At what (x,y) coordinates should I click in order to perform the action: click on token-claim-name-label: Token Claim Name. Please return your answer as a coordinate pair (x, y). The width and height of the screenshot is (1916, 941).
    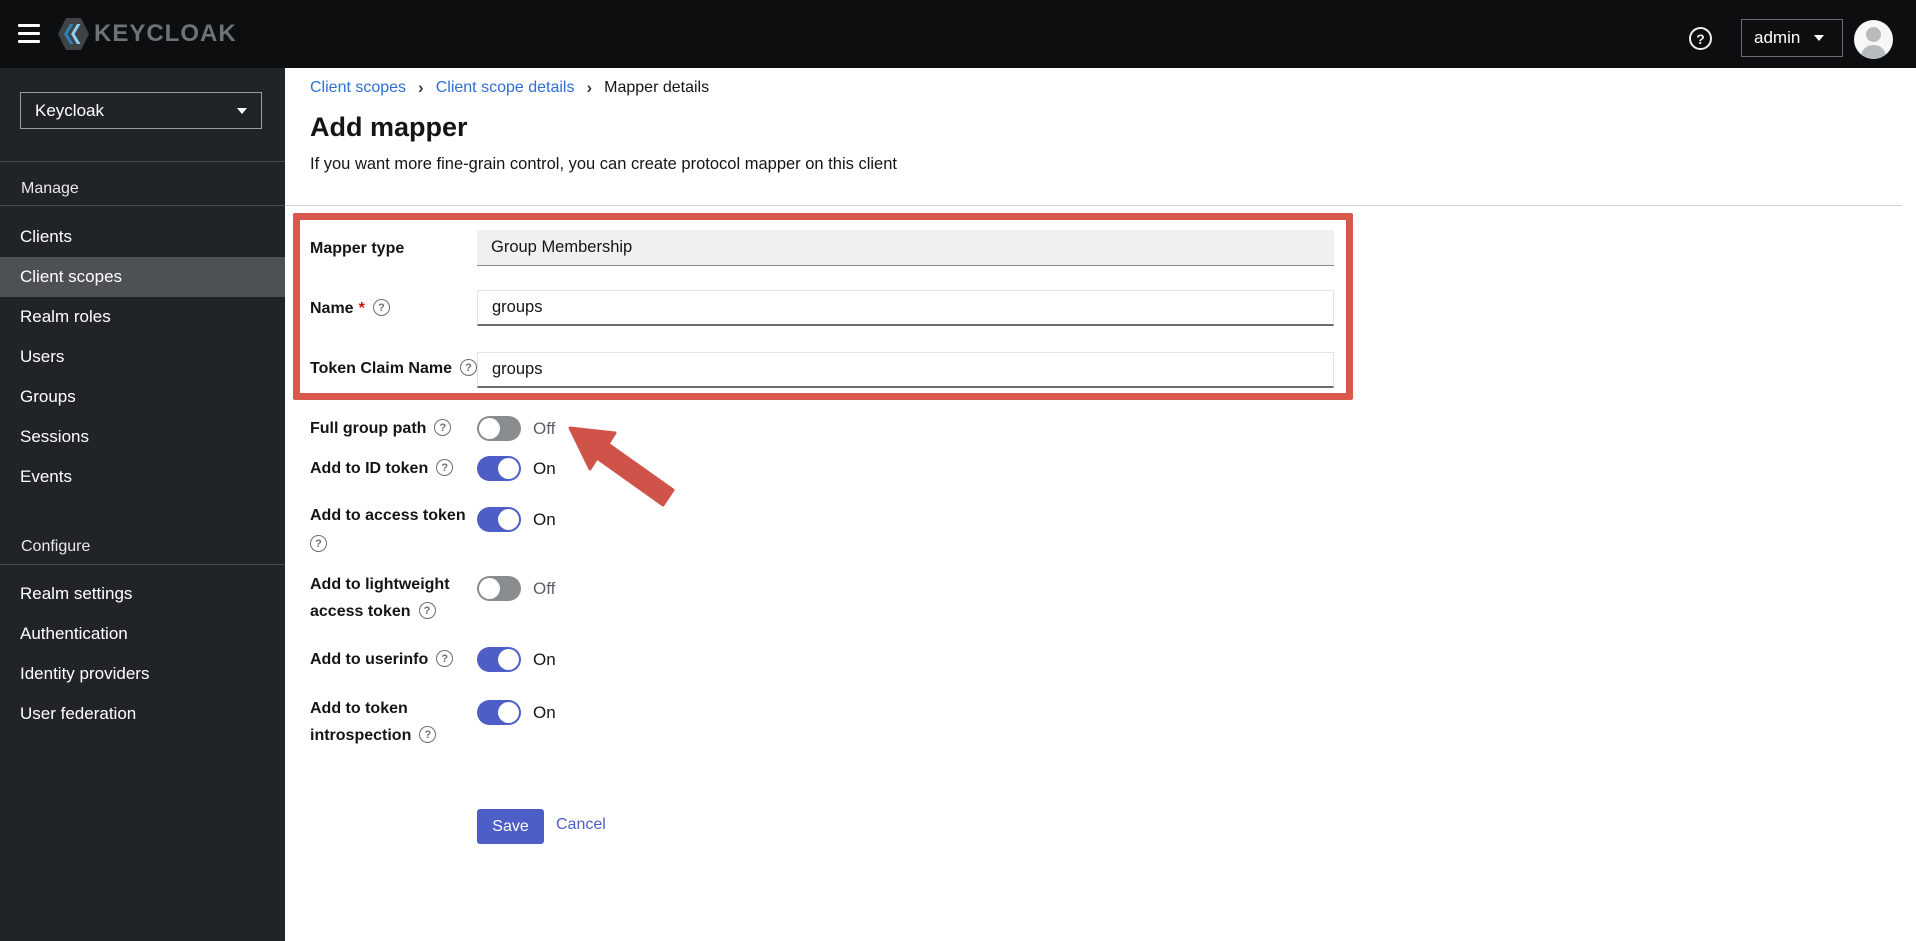
    Looking at the image, I should click on (381, 368).